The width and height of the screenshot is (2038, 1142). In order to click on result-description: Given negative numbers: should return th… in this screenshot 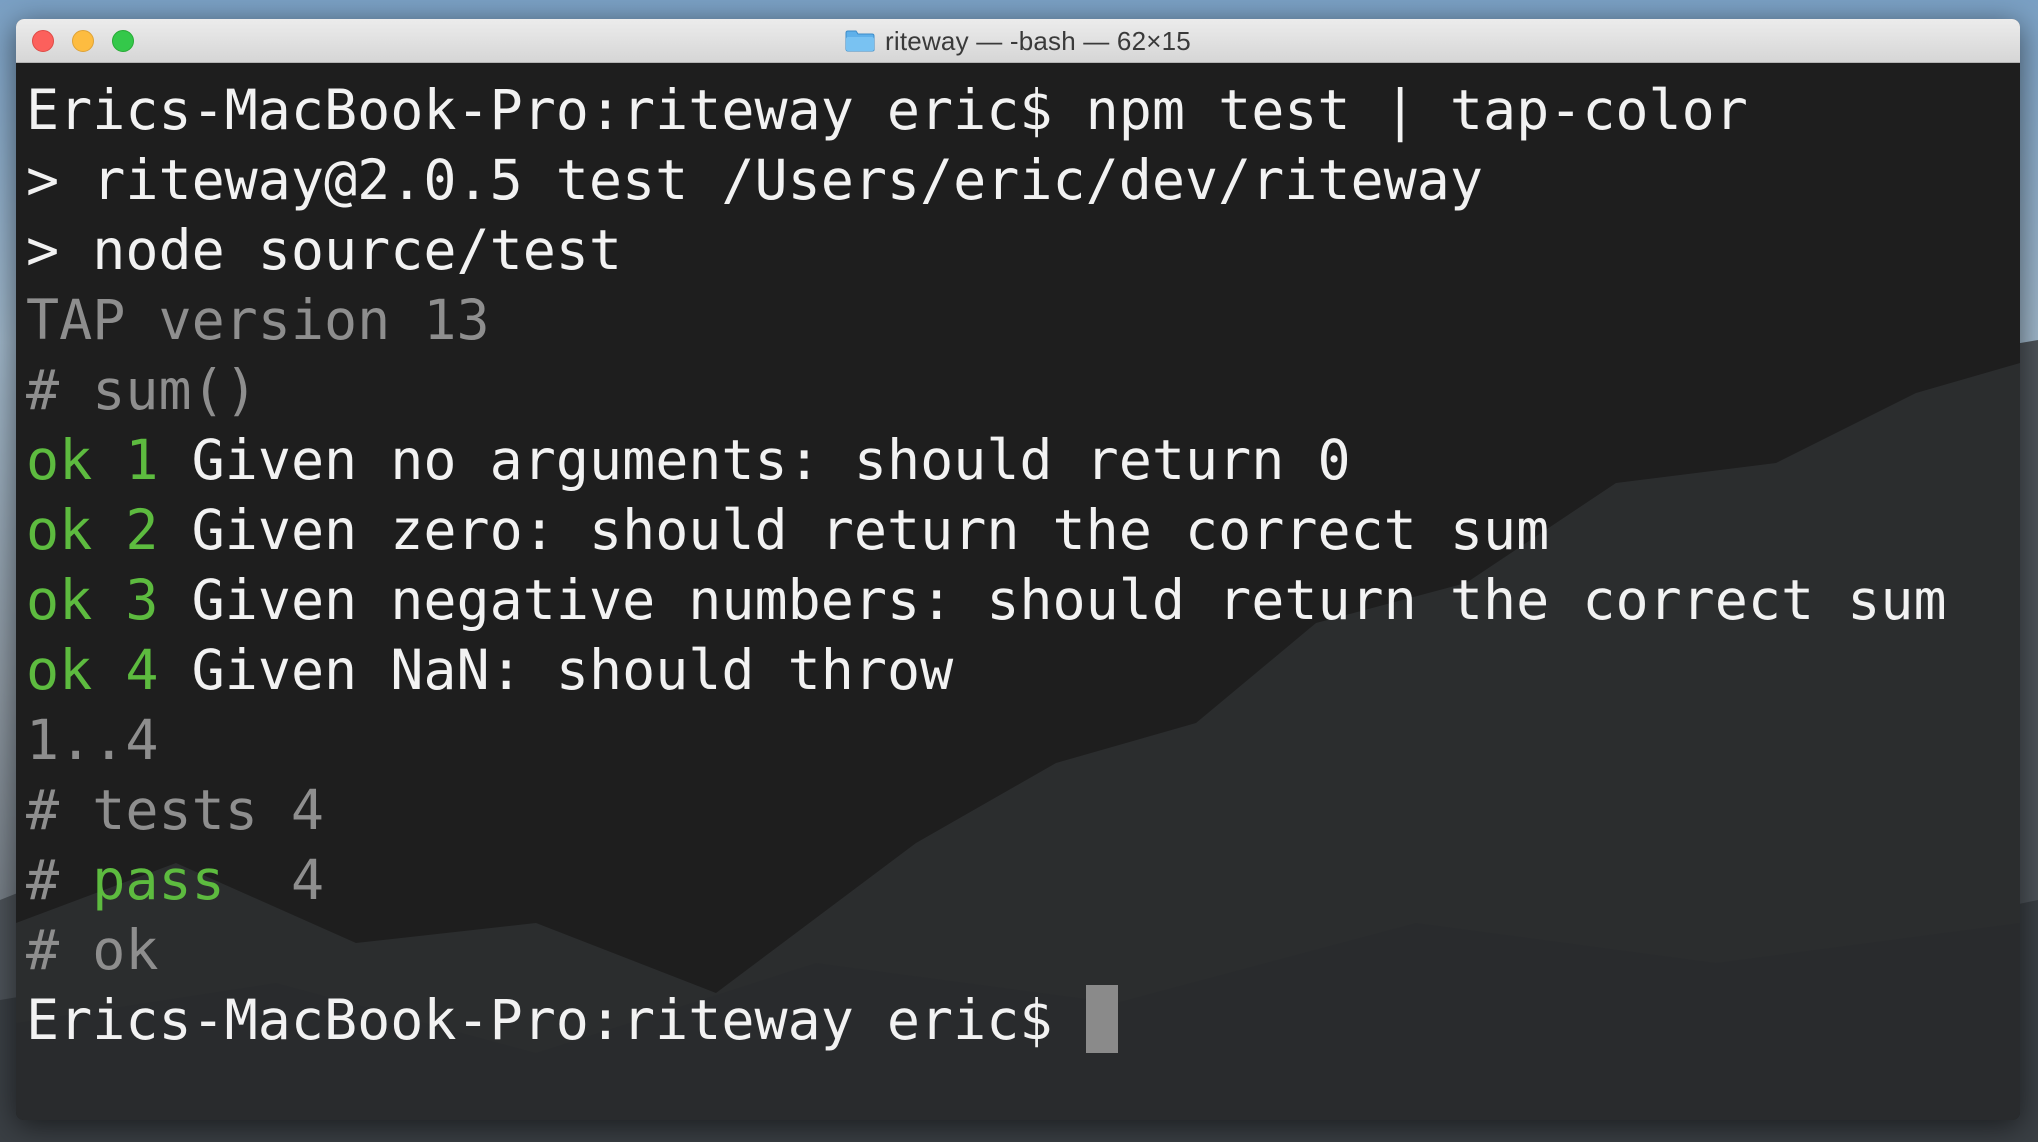, I will do `click(1069, 600)`.